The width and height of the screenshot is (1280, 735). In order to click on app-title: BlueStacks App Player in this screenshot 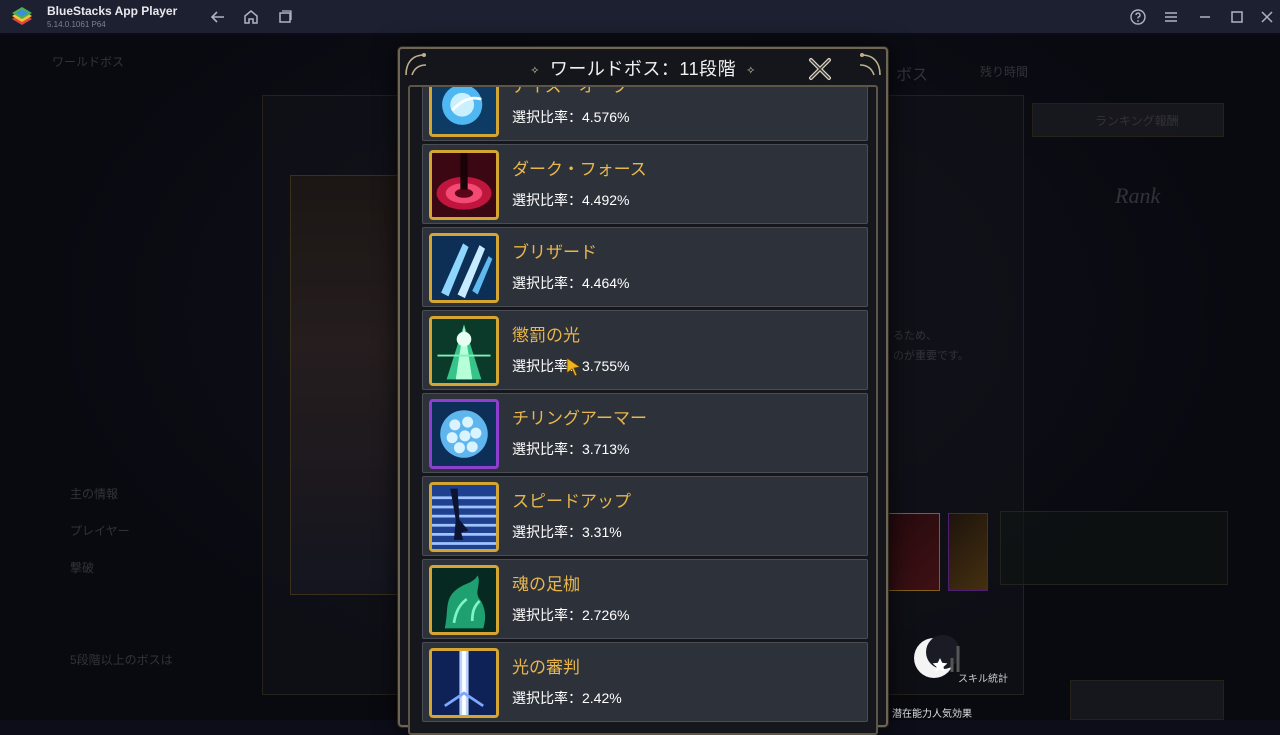, I will do `click(112, 11)`.